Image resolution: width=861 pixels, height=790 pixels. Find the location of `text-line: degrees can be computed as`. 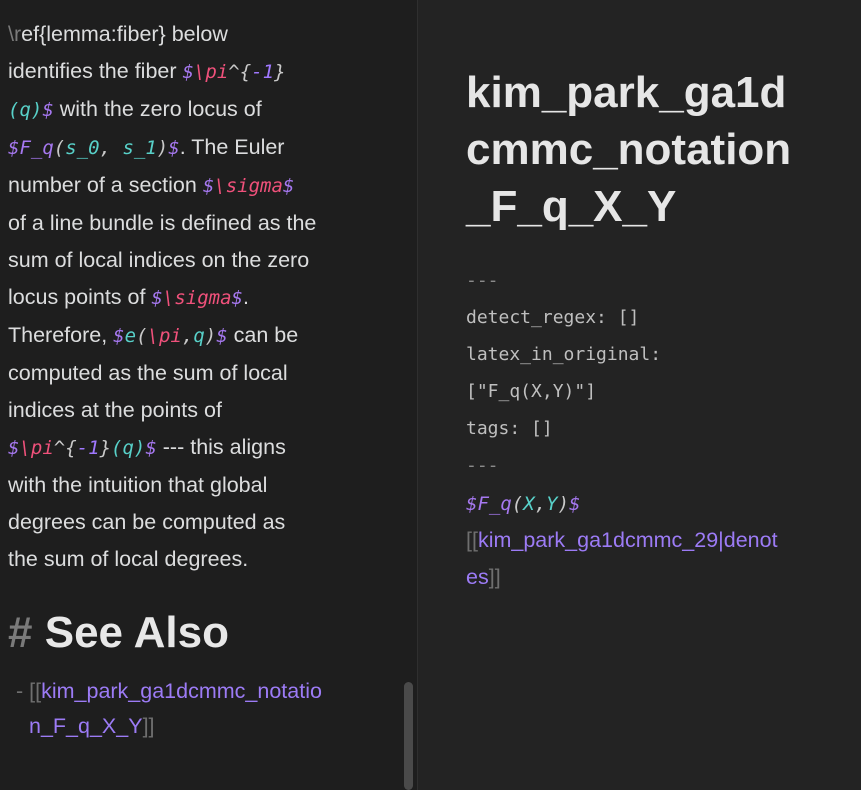

text-line: degrees can be computed as is located at coordinates (147, 522).